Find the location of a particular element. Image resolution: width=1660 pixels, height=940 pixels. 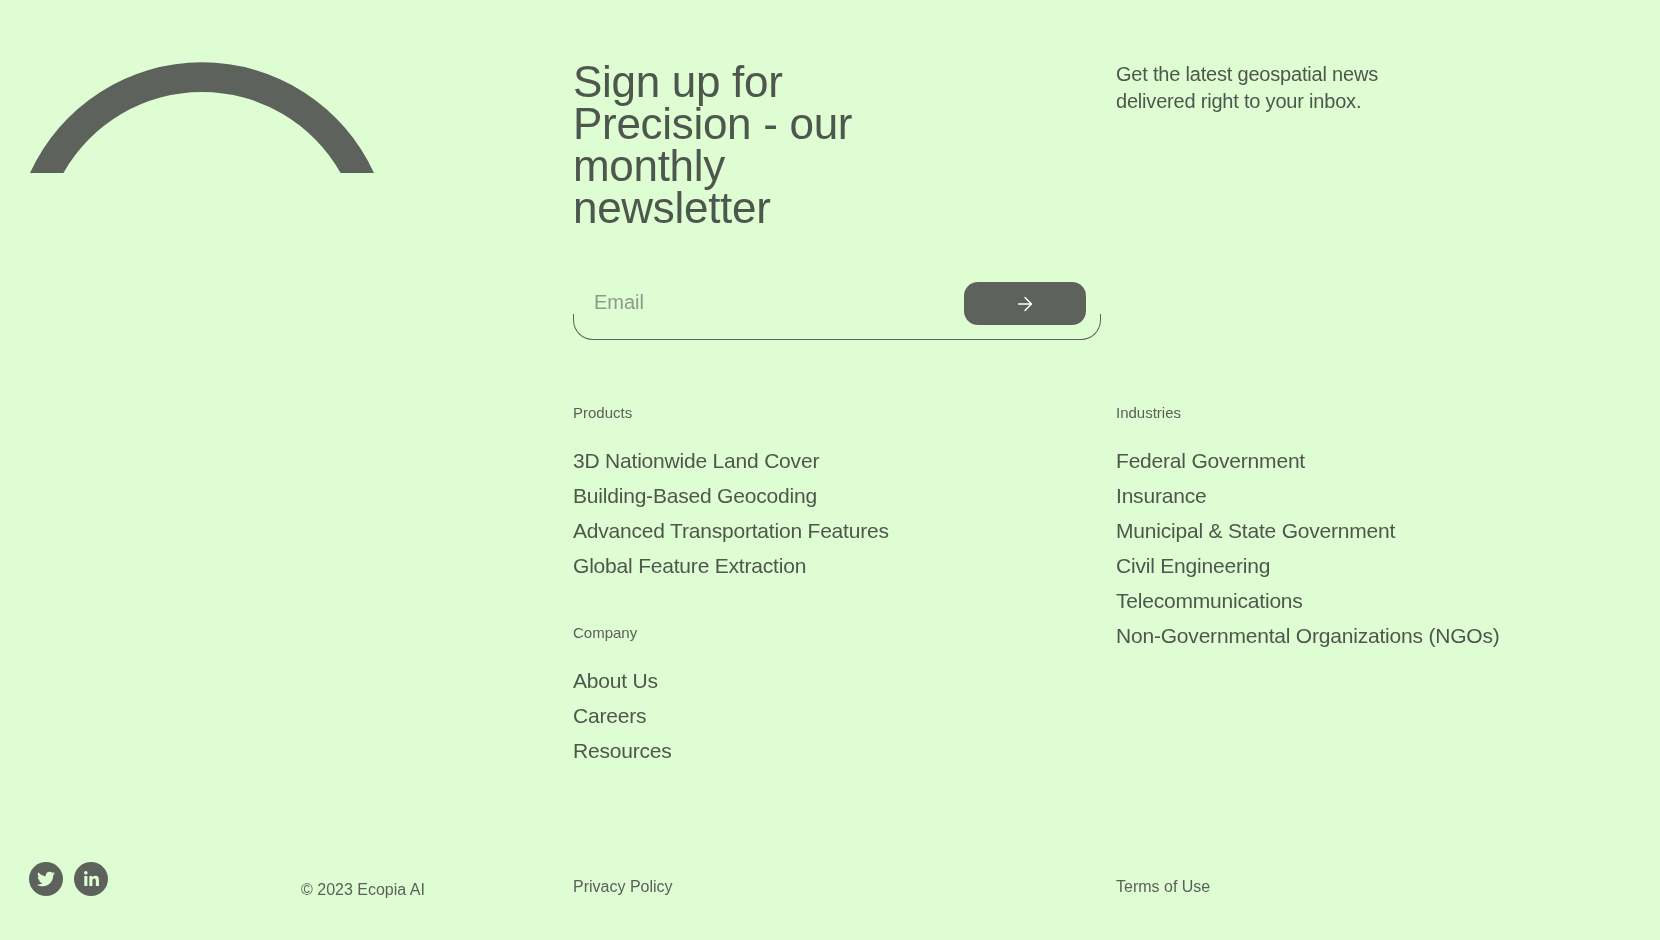

group-heading: Industries is located at coordinates (1149, 413).